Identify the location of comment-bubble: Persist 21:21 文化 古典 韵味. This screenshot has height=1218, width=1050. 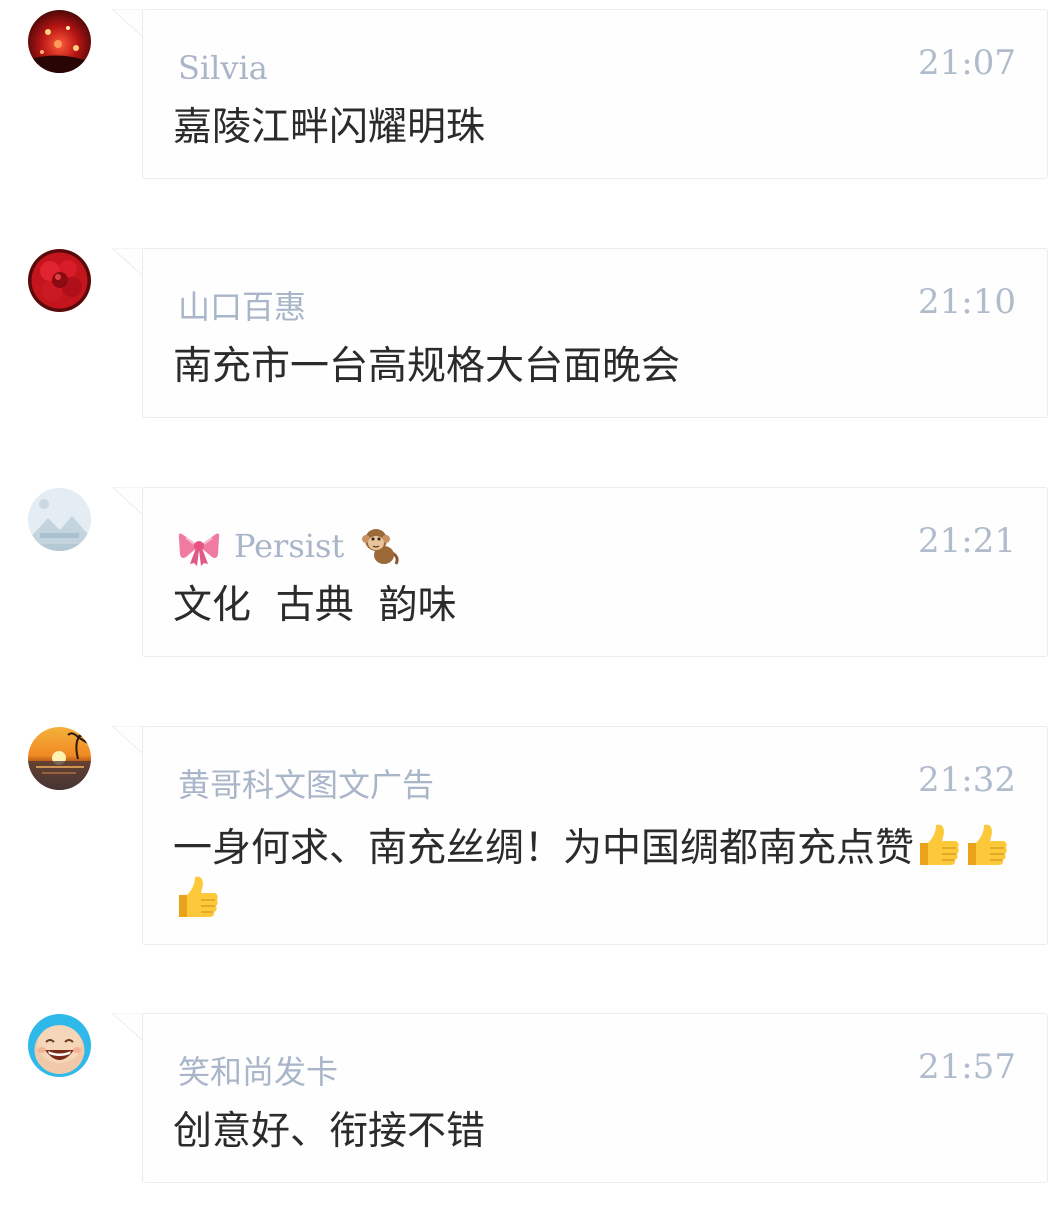
(595, 572).